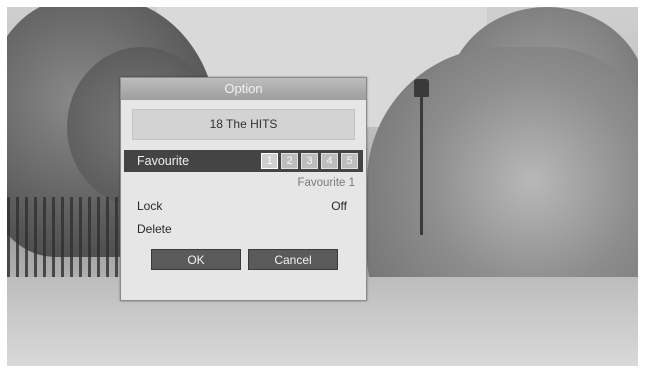  I want to click on lock-option: Lock, so click(149, 206).